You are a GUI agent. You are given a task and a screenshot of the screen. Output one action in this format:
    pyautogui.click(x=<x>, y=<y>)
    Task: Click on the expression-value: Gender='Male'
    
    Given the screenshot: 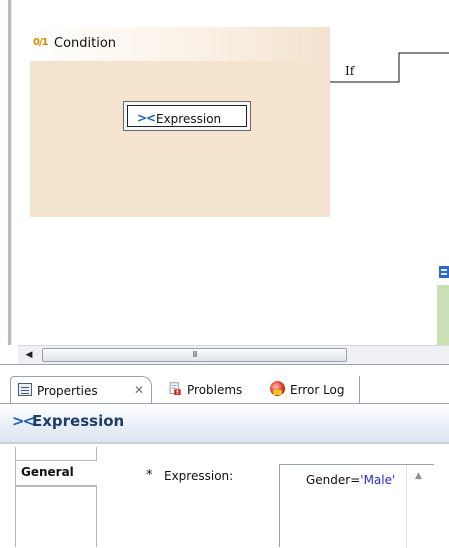 What is the action you would take?
    pyautogui.click(x=350, y=480)
    